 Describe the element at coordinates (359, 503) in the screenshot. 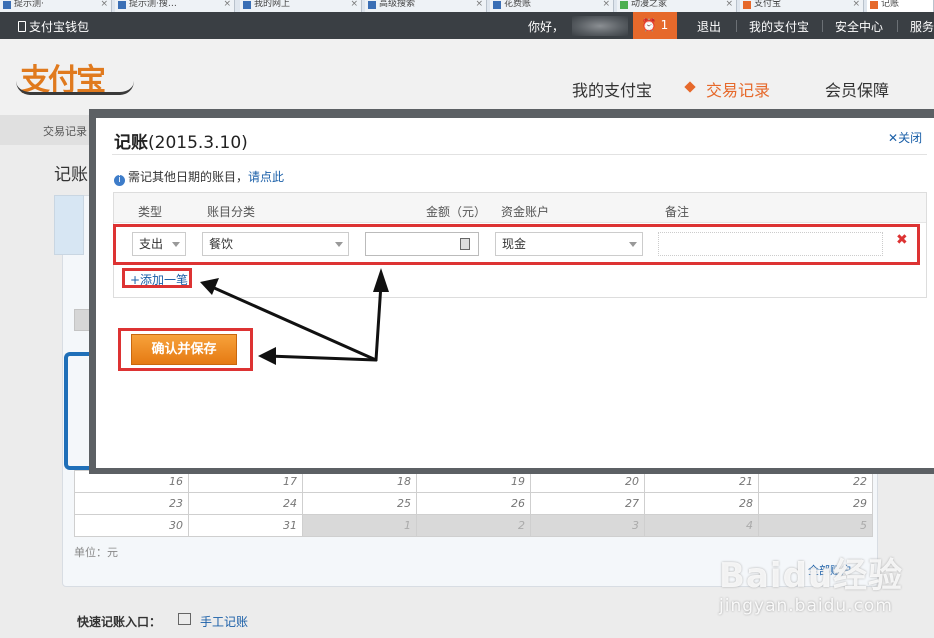

I see `calendar-day: 25` at that location.